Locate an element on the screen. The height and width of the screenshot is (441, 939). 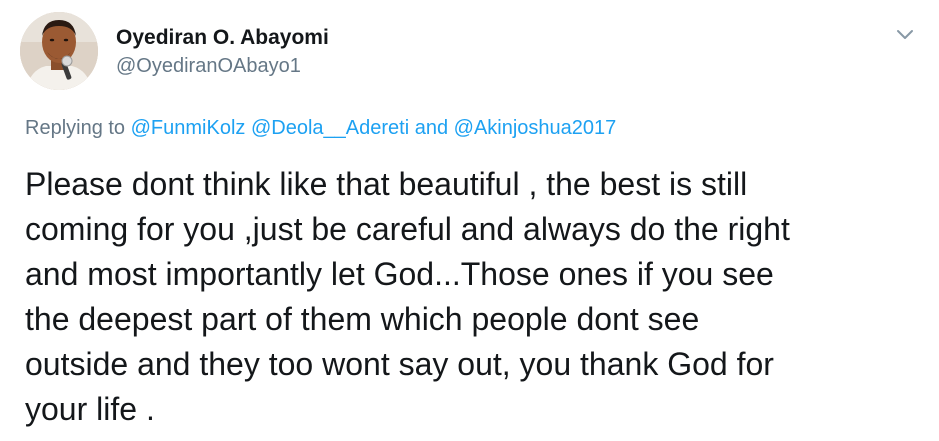
avatar-photo is located at coordinates (59, 51).